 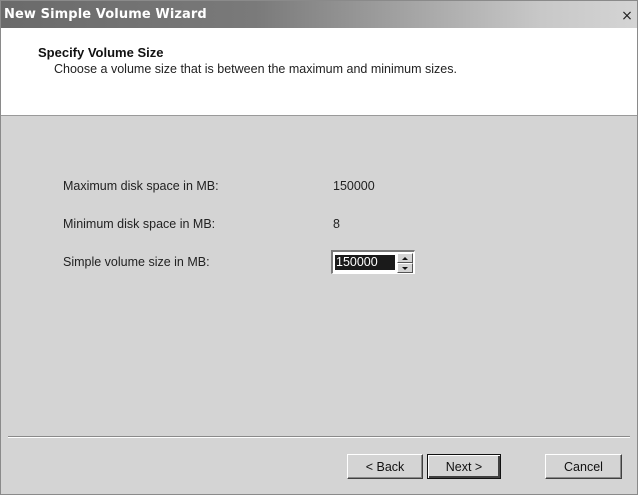 I want to click on next-button: Next >, so click(x=464, y=466).